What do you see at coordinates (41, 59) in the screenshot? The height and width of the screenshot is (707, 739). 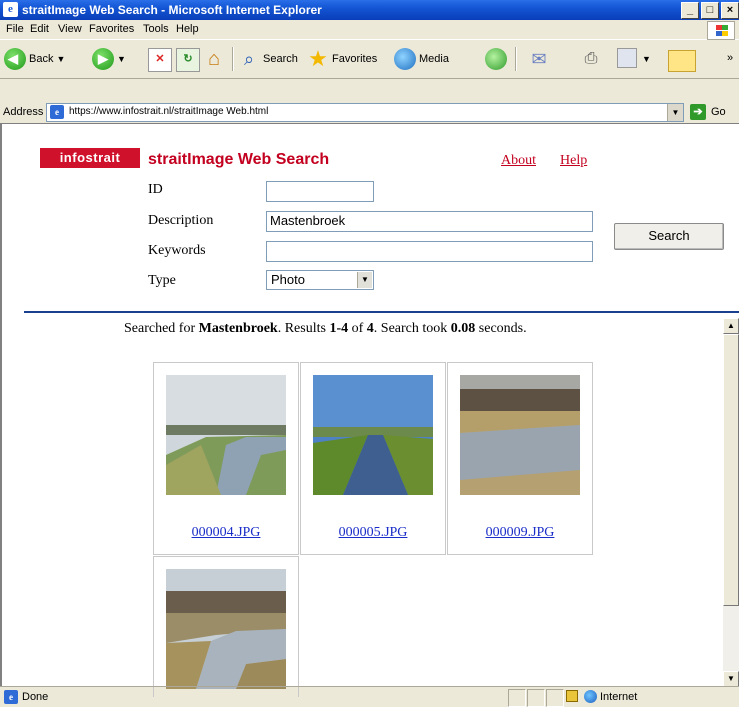 I see `back-label: Back` at bounding box center [41, 59].